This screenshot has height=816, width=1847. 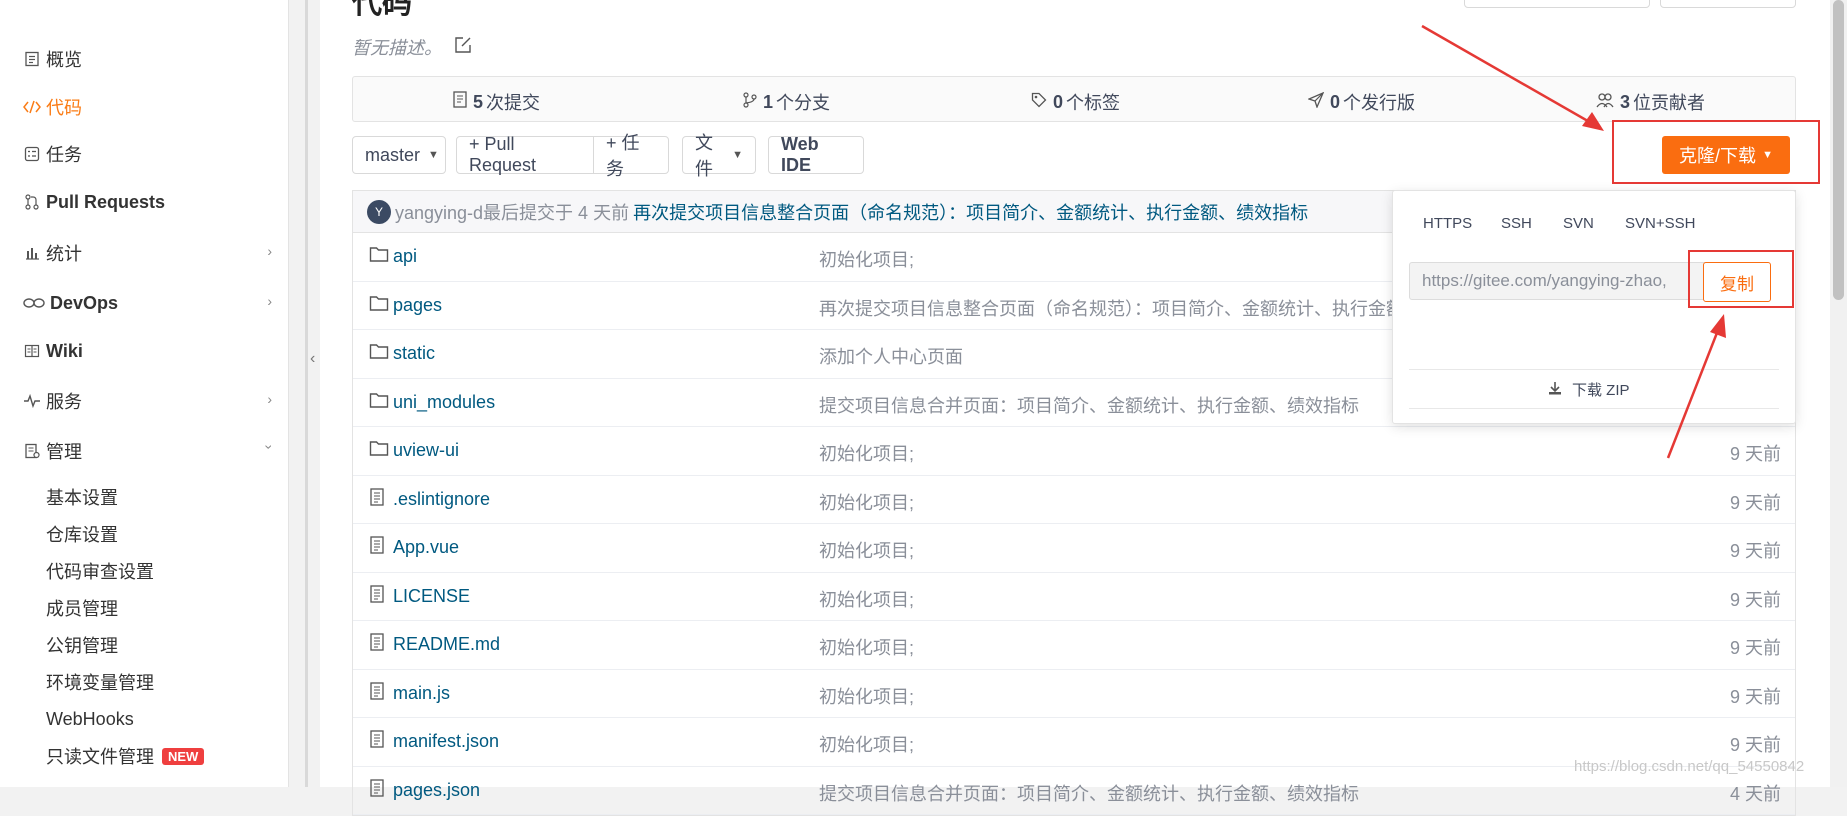 What do you see at coordinates (1573, 241) in the screenshot?
I see `annotation-arrows` at bounding box center [1573, 241].